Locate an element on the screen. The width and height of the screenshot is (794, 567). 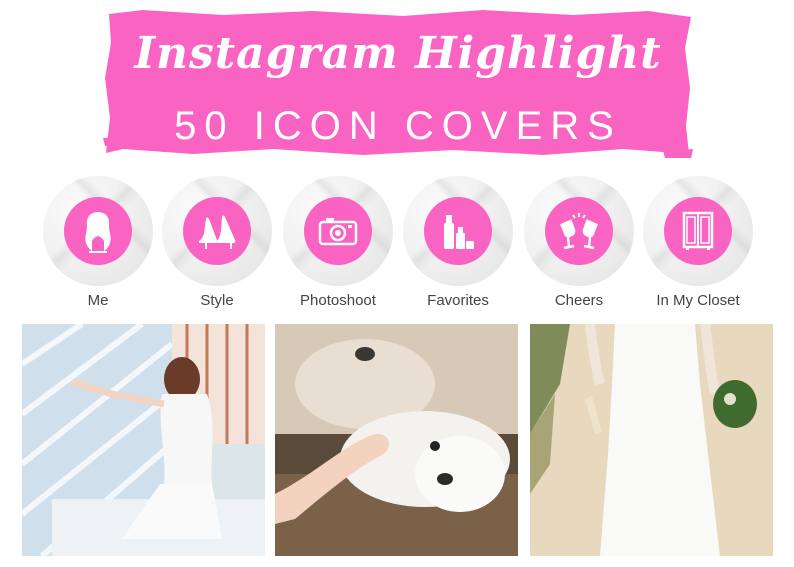
highlight-label: Me is located at coordinates (98, 300).